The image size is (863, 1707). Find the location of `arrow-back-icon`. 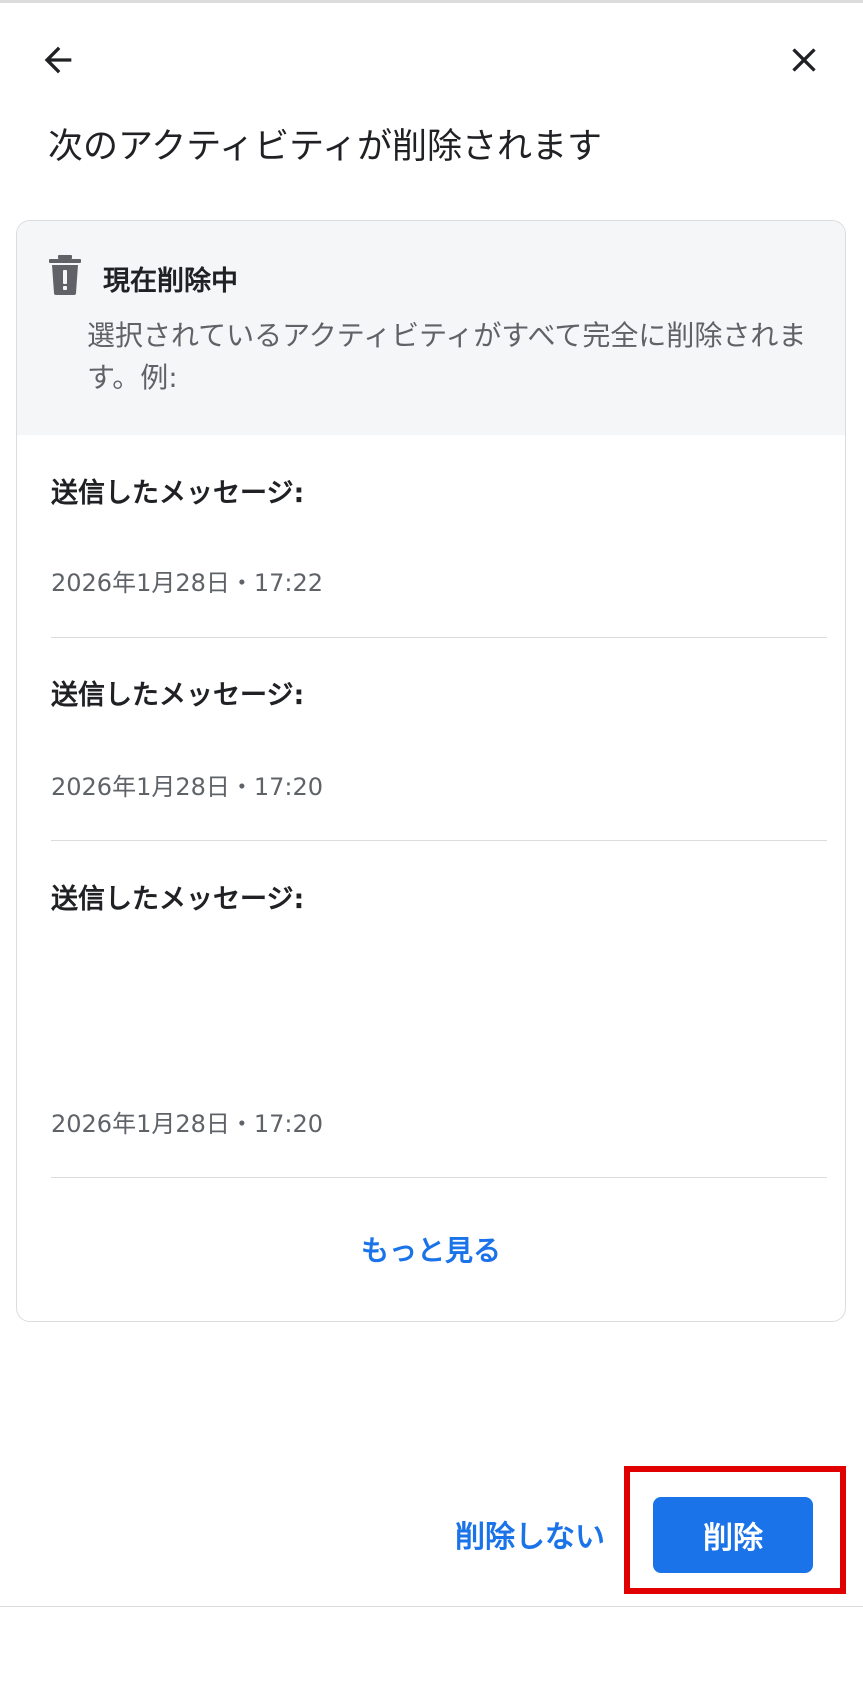

arrow-back-icon is located at coordinates (58, 60).